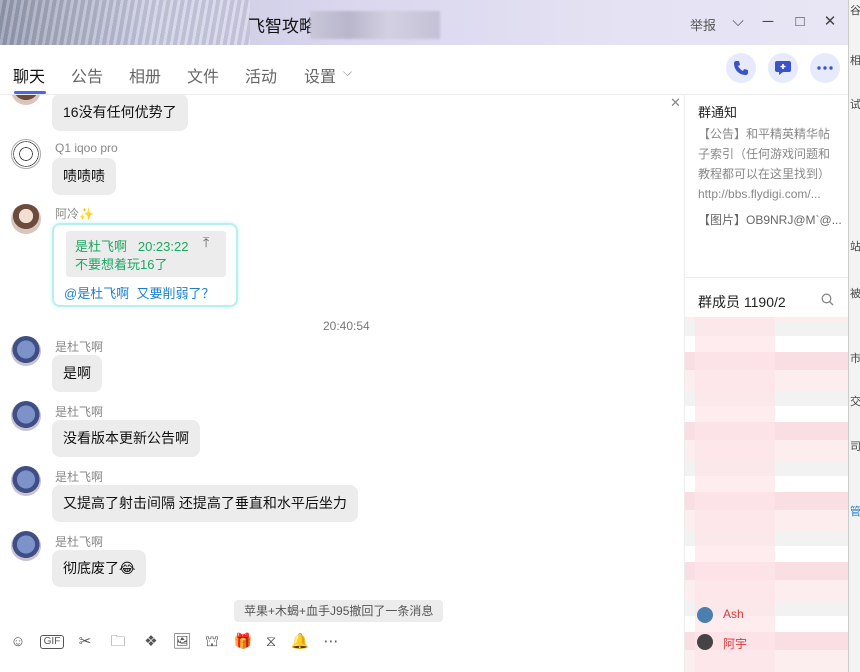 The height and width of the screenshot is (672, 860). What do you see at coordinates (800, 22) in the screenshot?
I see `maximize-icon: □` at bounding box center [800, 22].